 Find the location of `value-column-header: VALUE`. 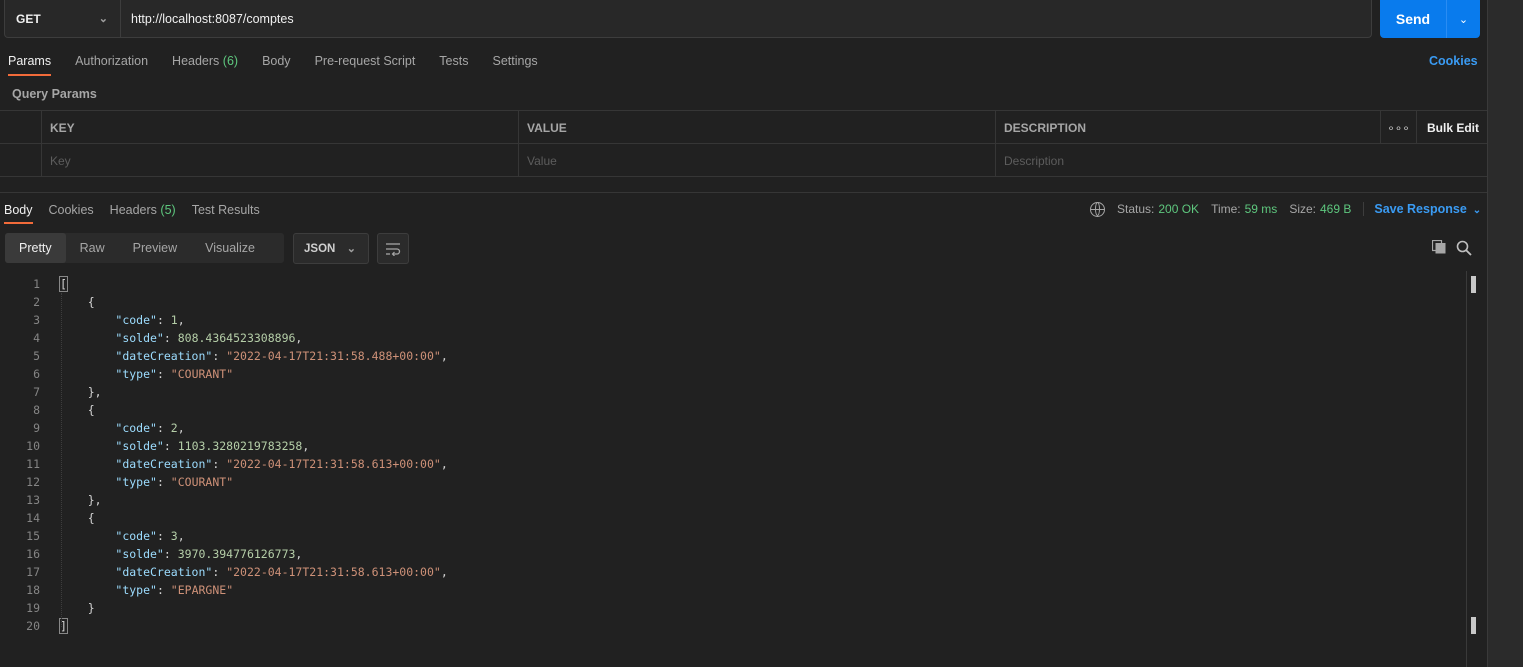

value-column-header: VALUE is located at coordinates (756, 127).